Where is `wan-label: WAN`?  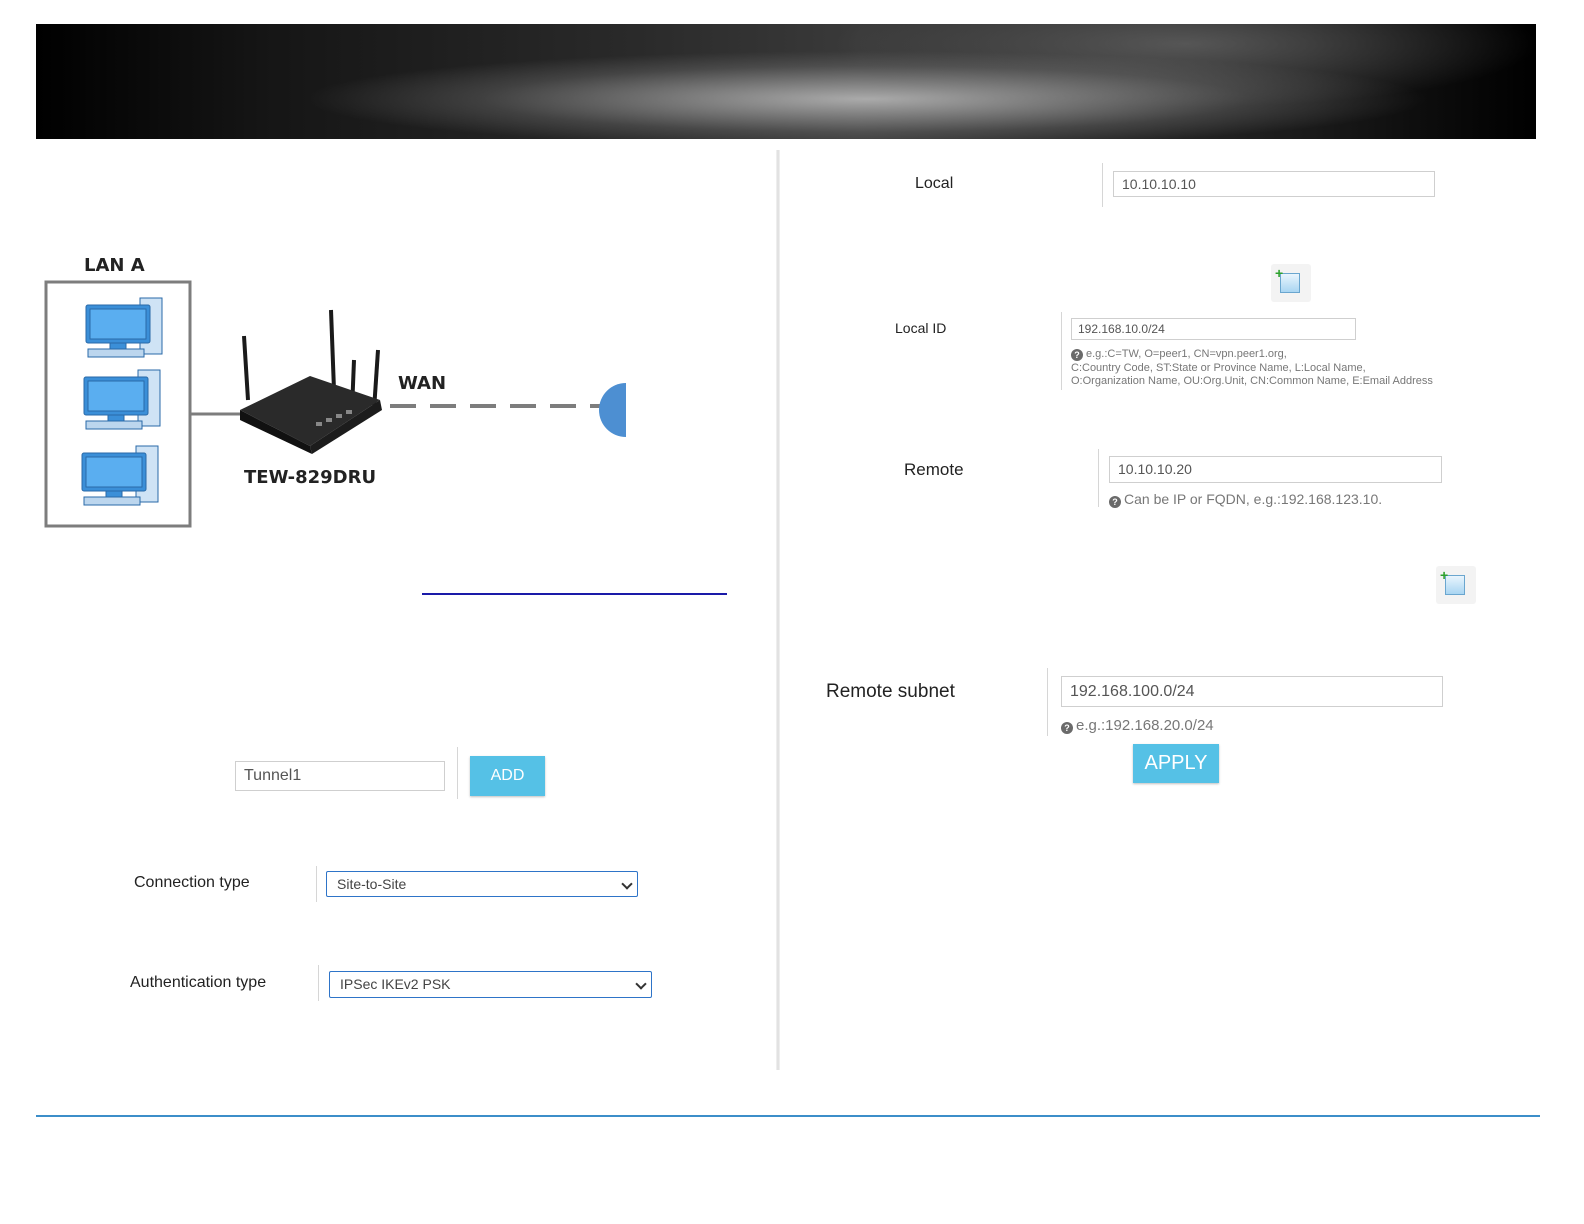 wan-label: WAN is located at coordinates (422, 383).